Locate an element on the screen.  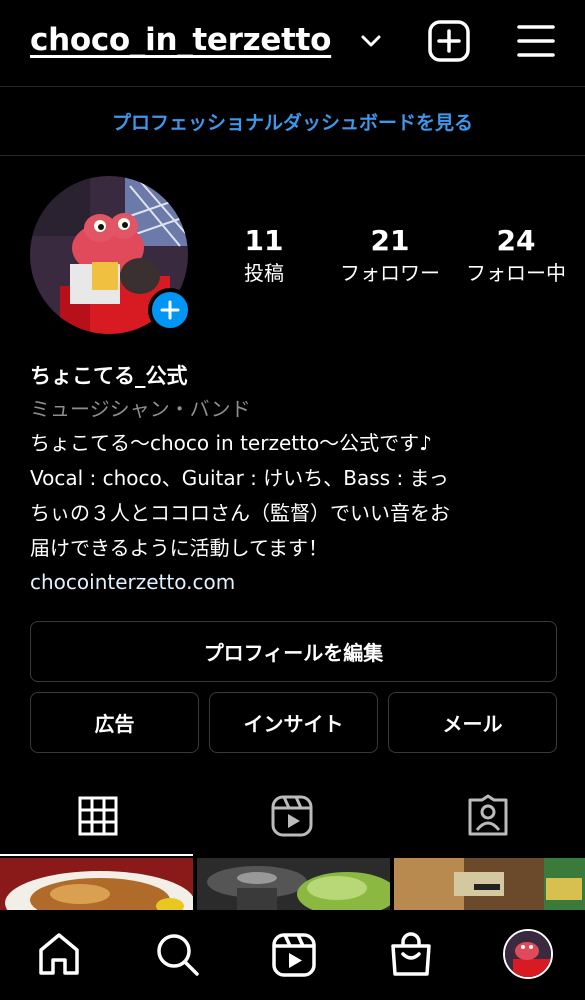
website-link: chocointerzetto.com is located at coordinates (295, 582).